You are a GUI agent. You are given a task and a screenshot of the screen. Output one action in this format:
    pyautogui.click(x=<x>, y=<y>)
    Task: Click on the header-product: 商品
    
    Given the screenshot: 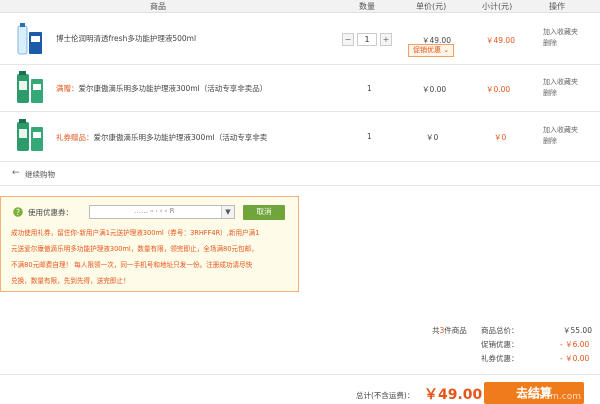 What is the action you would take?
    pyautogui.click(x=158, y=6)
    